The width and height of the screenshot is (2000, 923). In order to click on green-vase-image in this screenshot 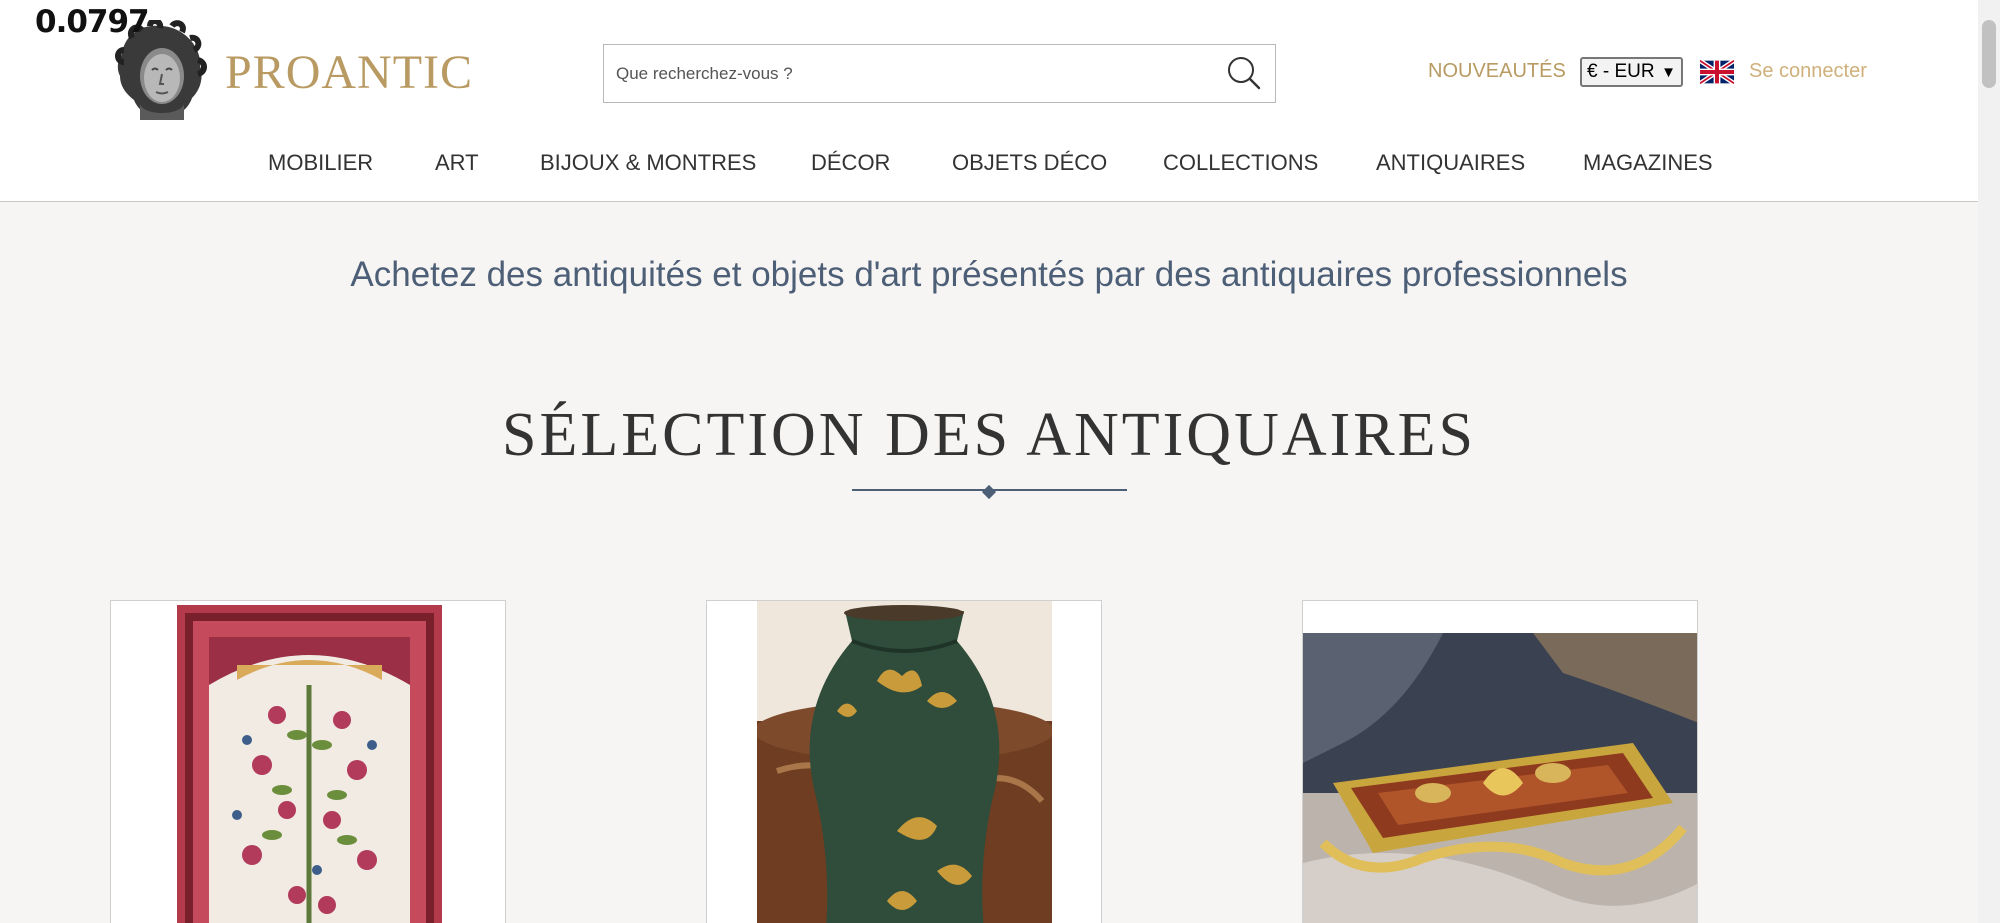, I will do `click(904, 762)`.